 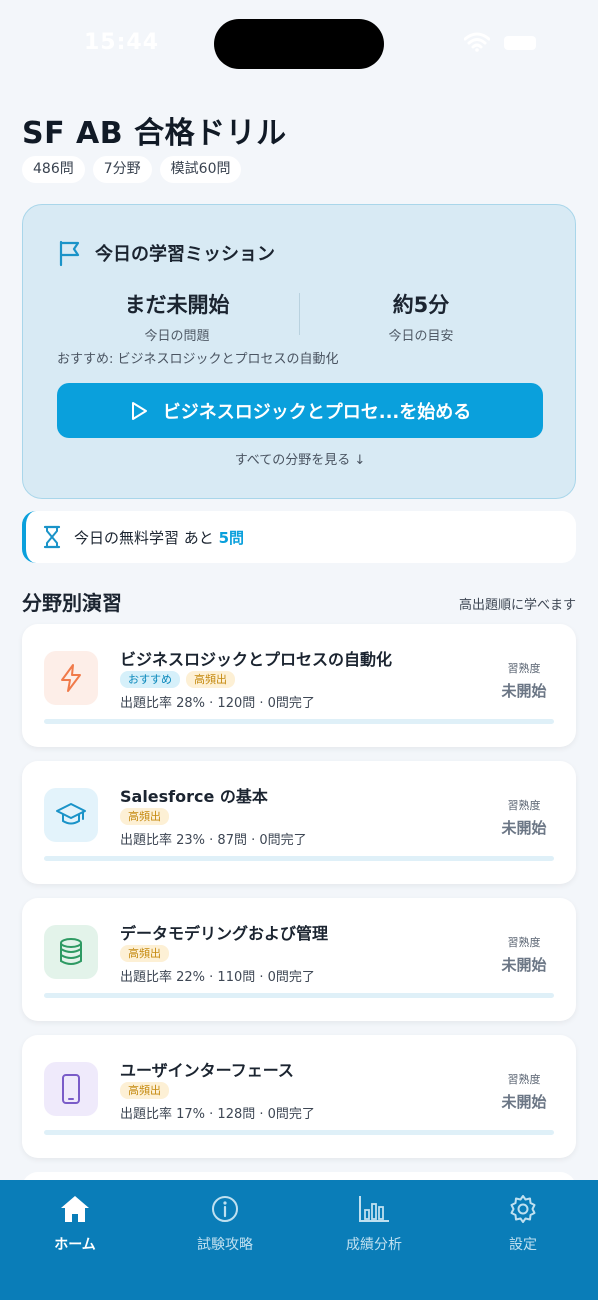 I want to click on stat-today-questions: まだ未開始 今日の問題, so click(x=177, y=316).